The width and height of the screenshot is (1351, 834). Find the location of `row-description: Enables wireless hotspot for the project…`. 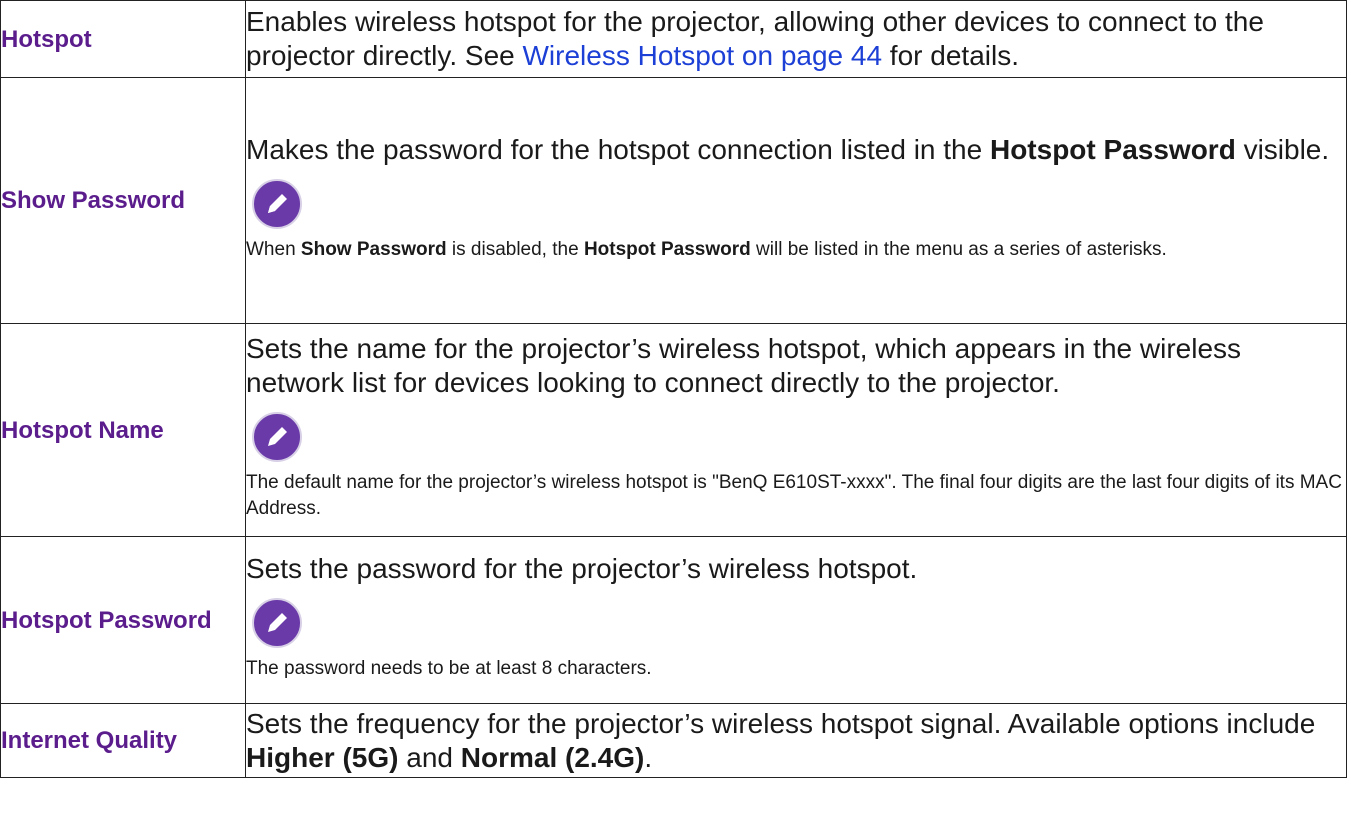

row-description: Enables wireless hotspot for the project… is located at coordinates (796, 39).